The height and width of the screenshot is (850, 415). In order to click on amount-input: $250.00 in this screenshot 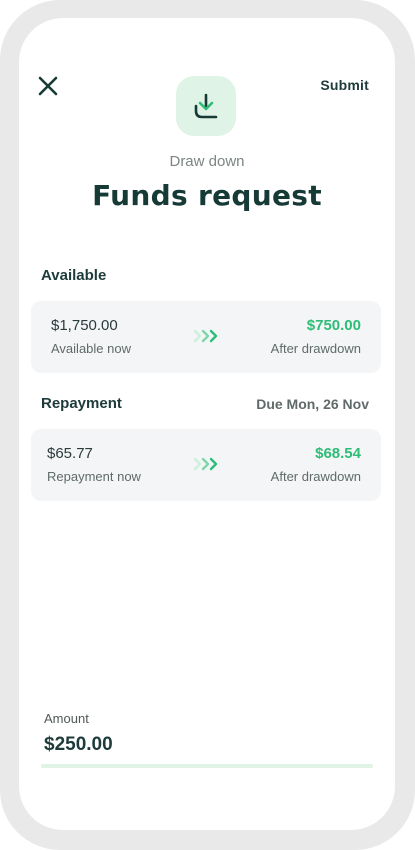, I will do `click(78, 745)`.